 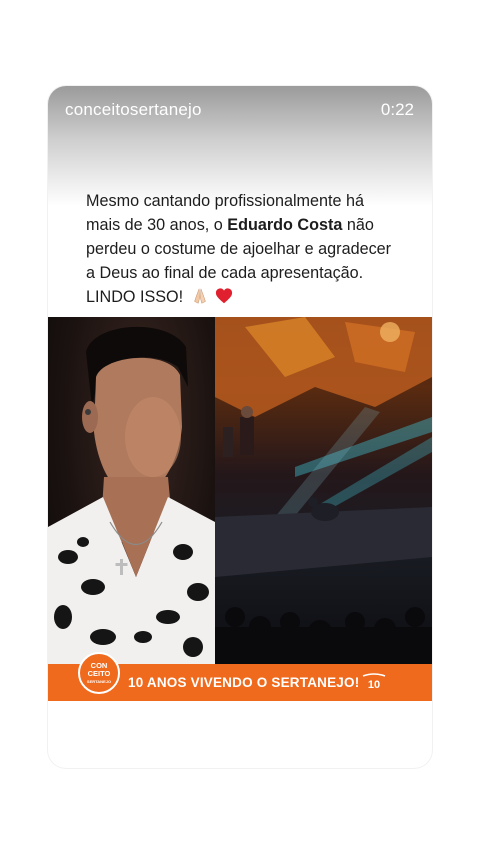 I want to click on brand-logo: CON CEITO SERTANEJO, so click(x=99, y=673).